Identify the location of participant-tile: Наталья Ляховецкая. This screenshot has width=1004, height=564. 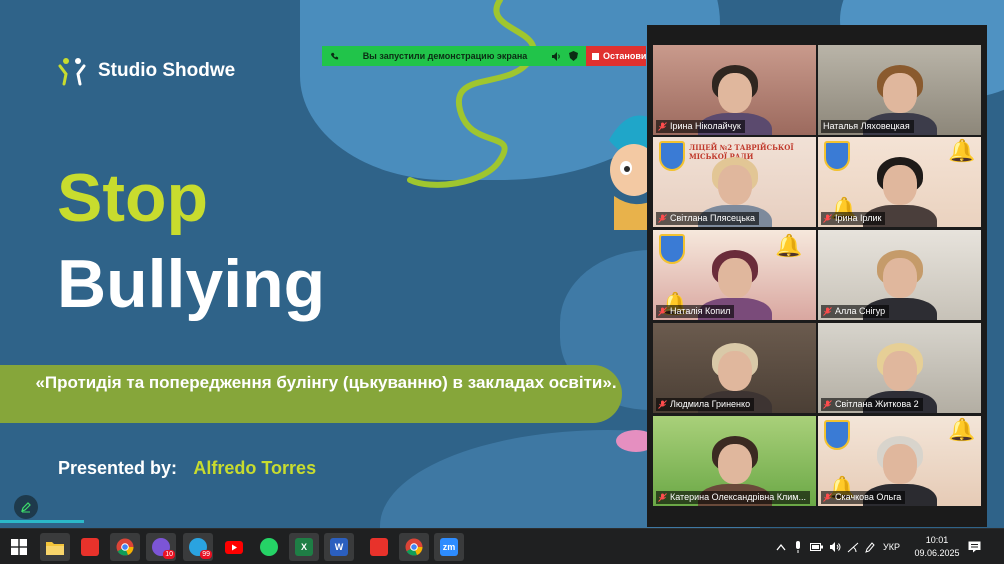
(899, 90).